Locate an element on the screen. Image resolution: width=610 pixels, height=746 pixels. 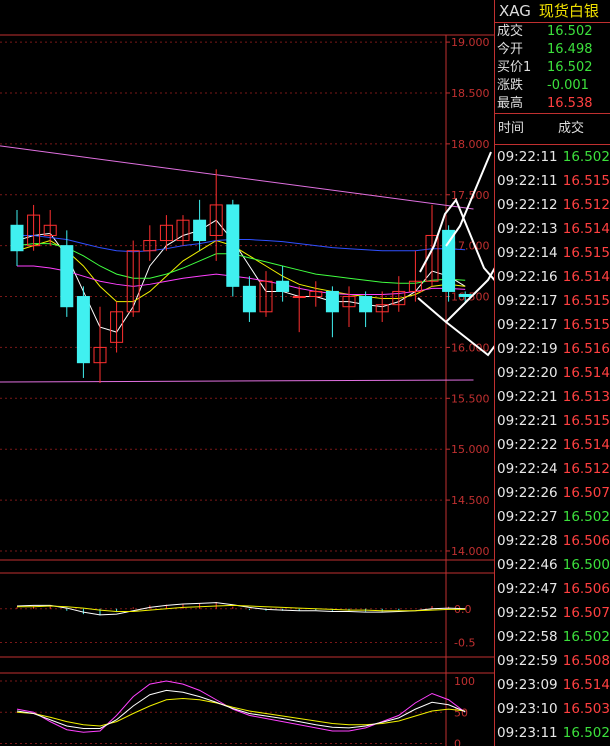
kdj-tick-label: 100 is located at coordinates (464, 681).